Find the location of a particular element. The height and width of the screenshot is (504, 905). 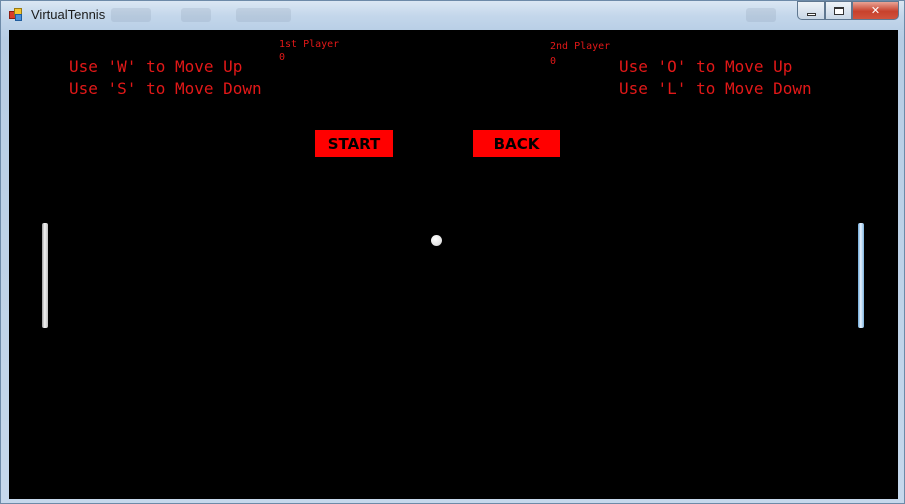

title-bar: VirtualTennis ✕ is located at coordinates (452, 15).